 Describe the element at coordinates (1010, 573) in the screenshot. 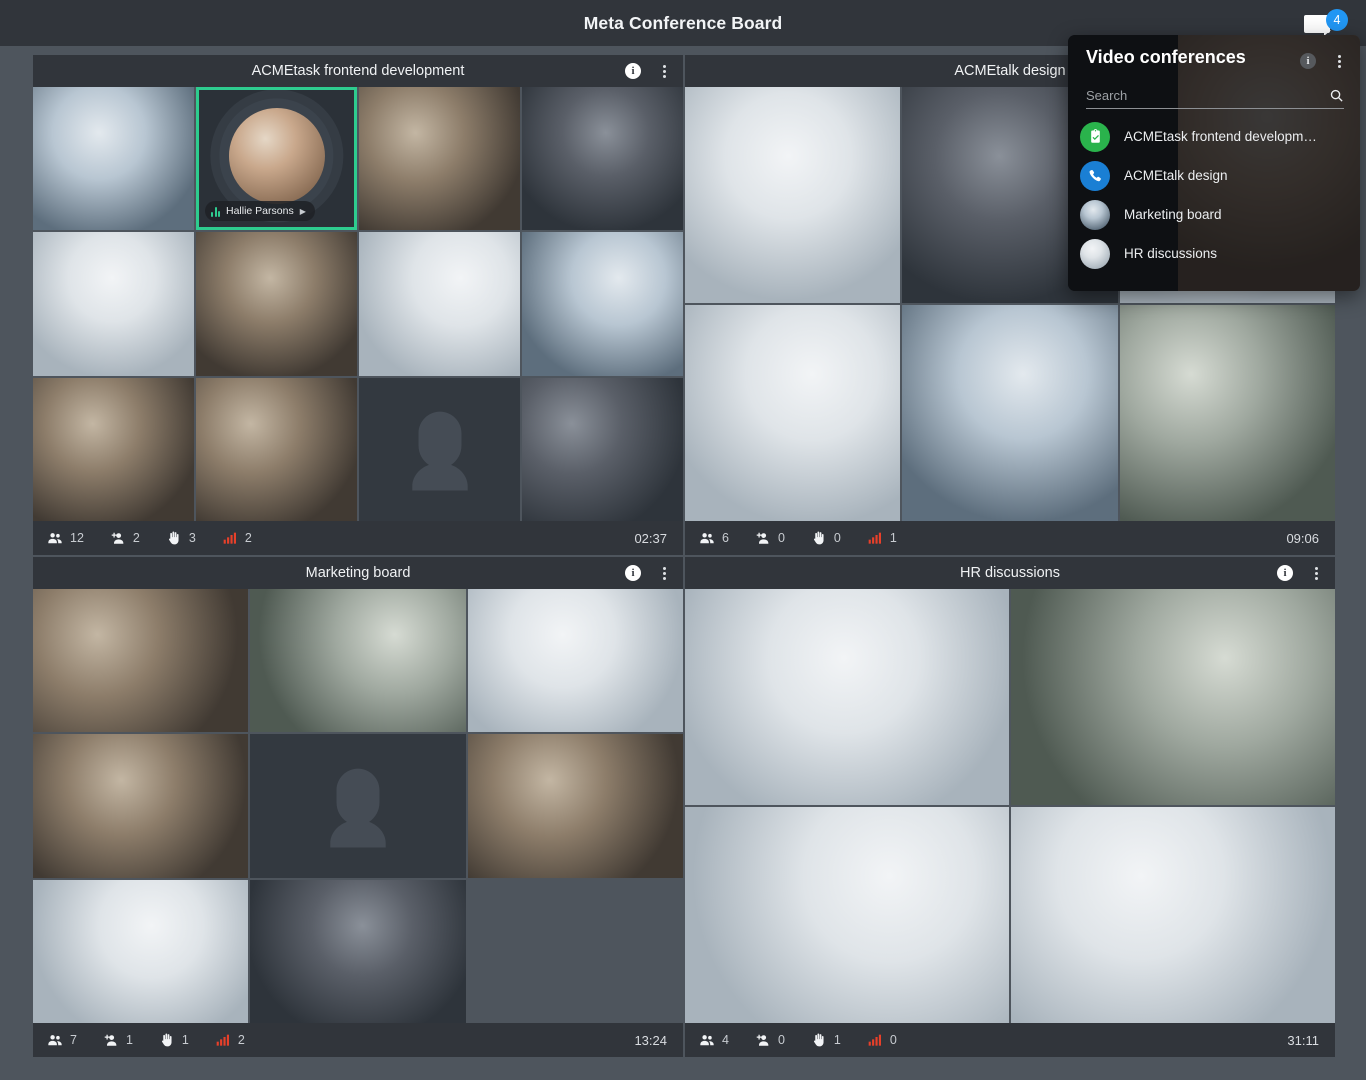

I see `panel-header: HR discussions i` at that location.